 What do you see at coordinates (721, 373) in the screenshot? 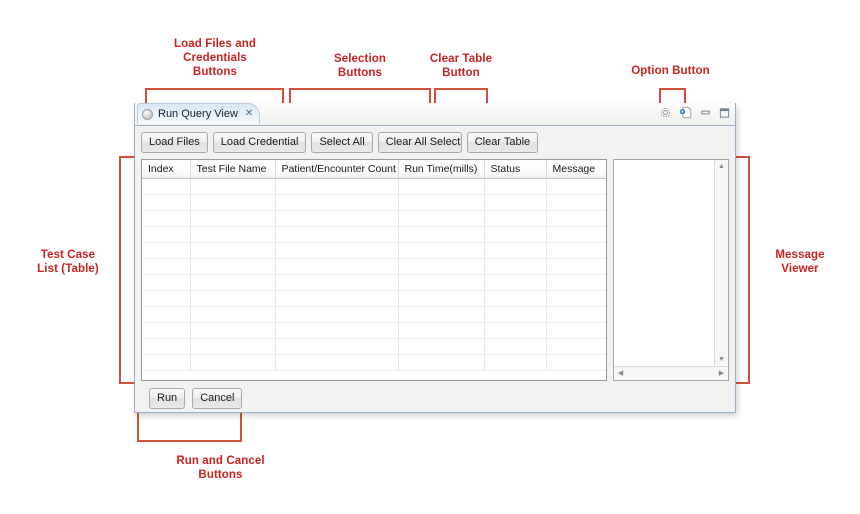
I see `scroll-right-icon: ▶` at bounding box center [721, 373].